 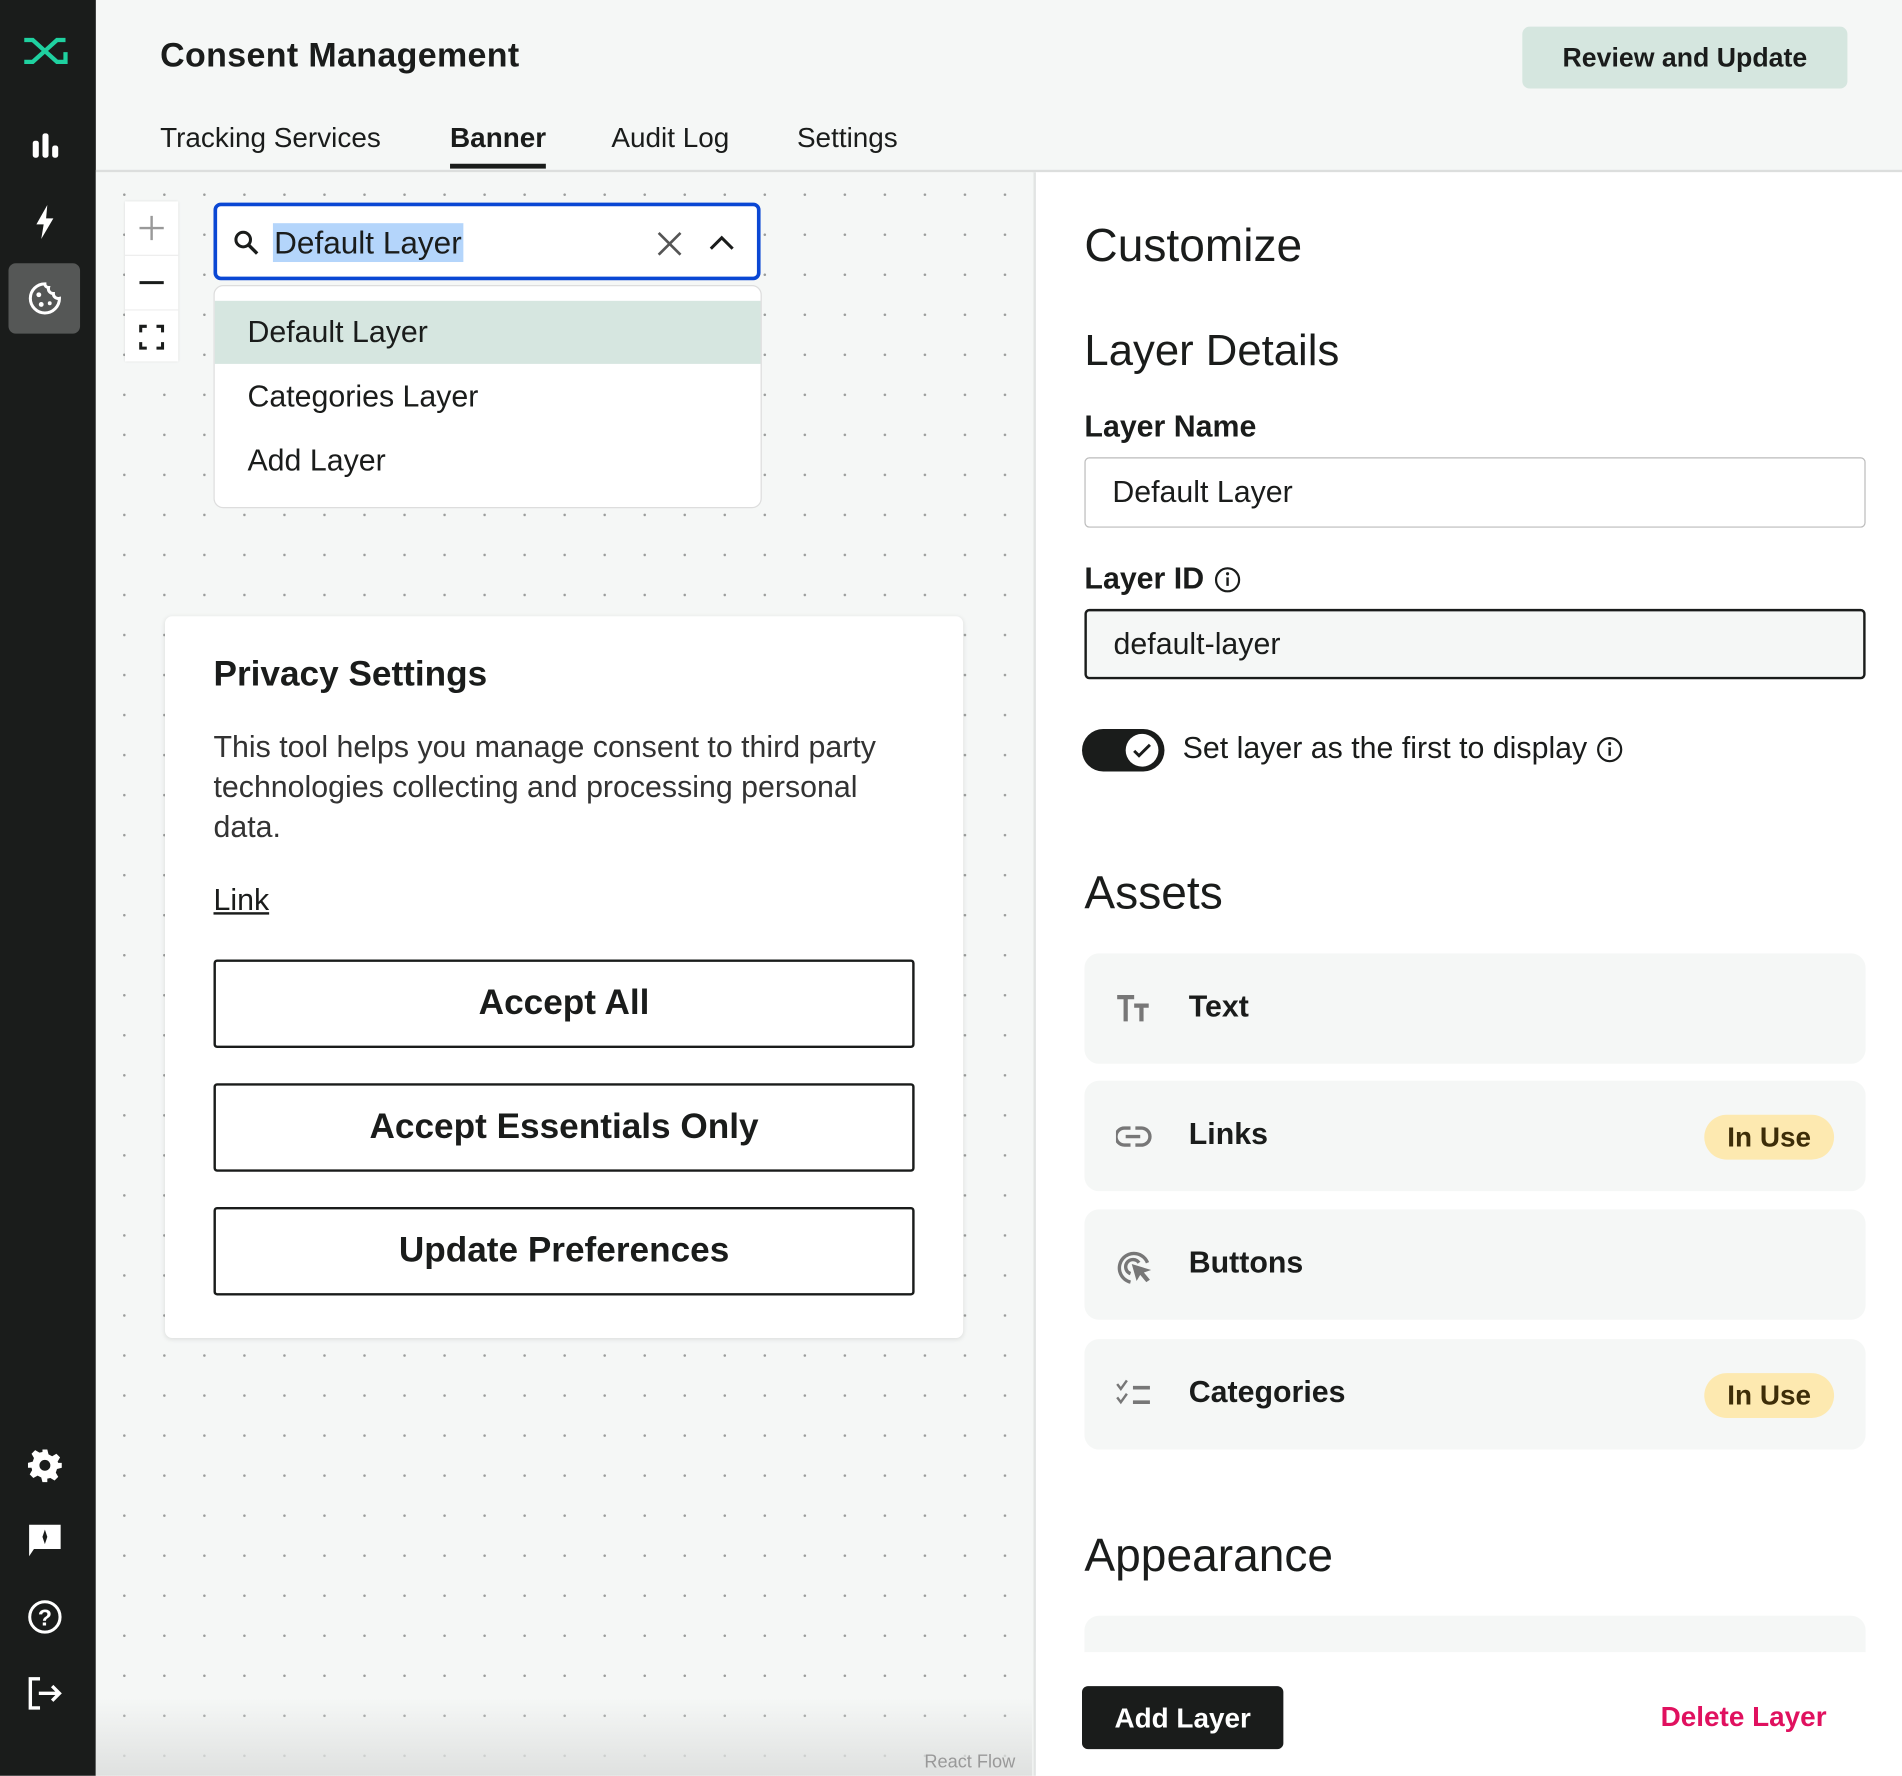 What do you see at coordinates (1123, 750) in the screenshot?
I see `first-display-toggle` at bounding box center [1123, 750].